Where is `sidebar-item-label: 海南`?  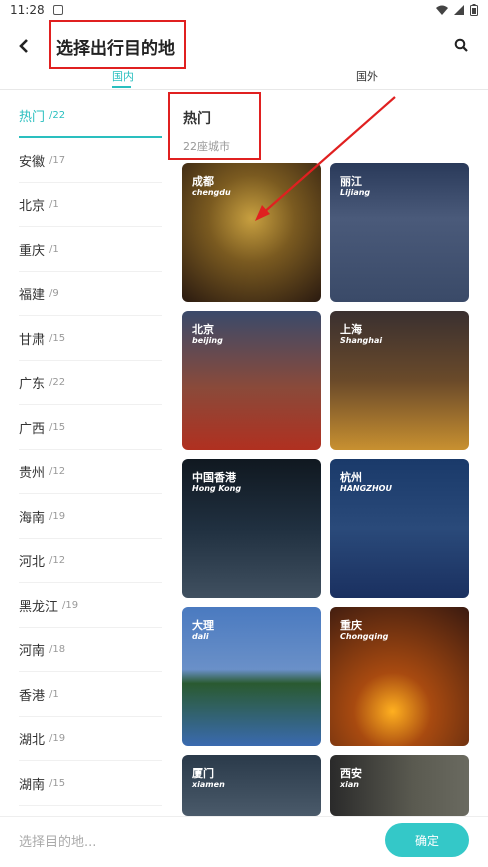
sidebar-item-label: 海南 is located at coordinates (32, 518).